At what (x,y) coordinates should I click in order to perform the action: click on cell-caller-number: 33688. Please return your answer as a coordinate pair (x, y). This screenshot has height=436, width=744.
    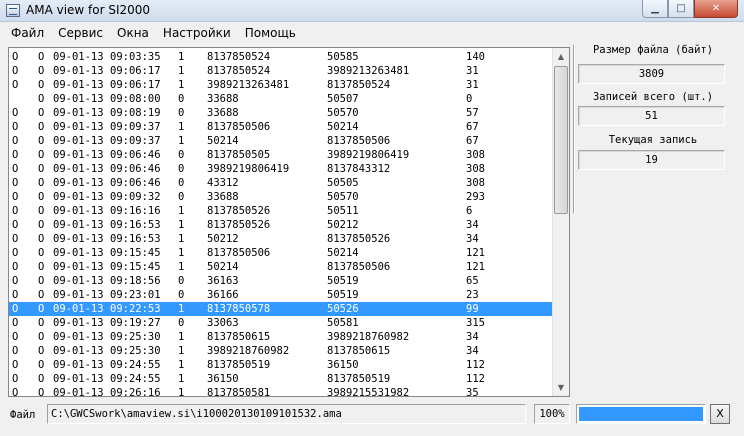
    Looking at the image, I should click on (223, 113).